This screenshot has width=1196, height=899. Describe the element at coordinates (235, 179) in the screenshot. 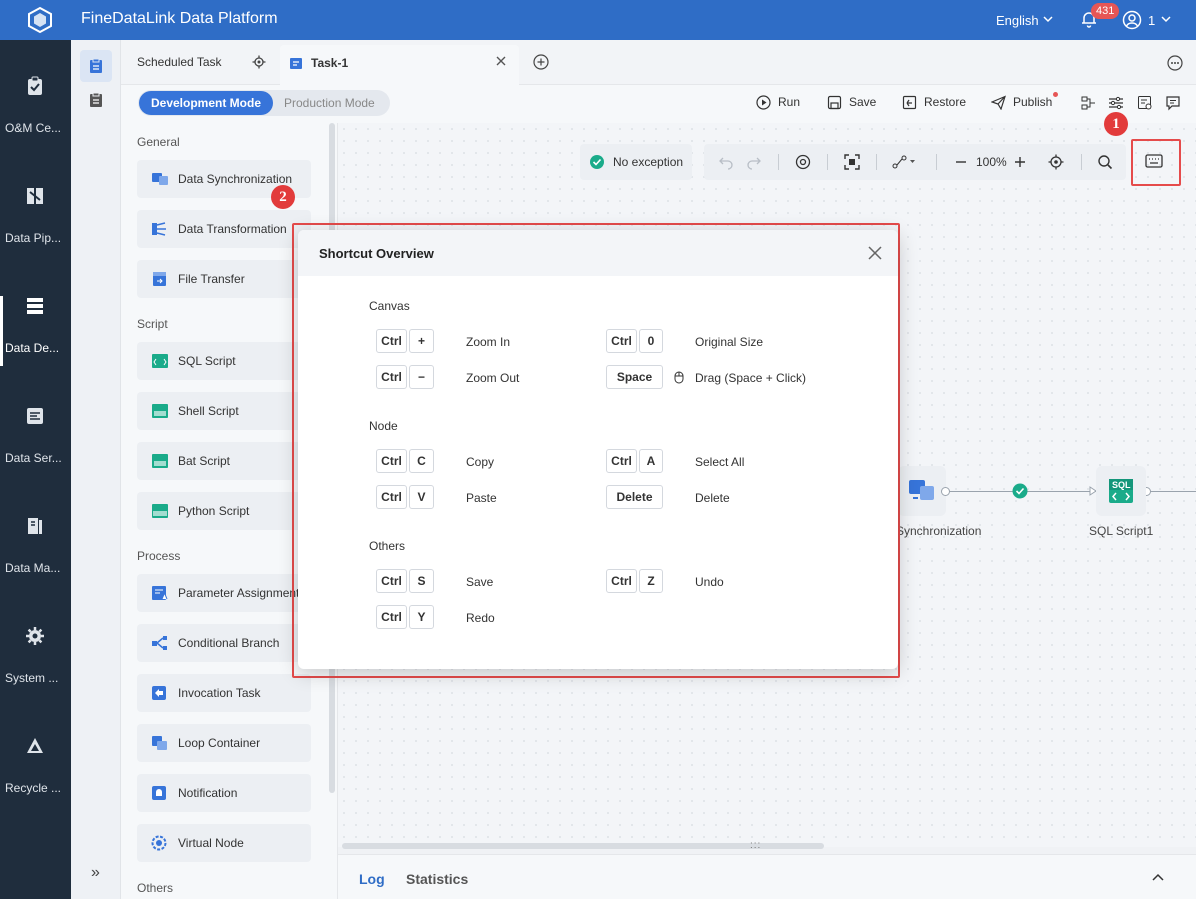

I see `node-label: Data Synchronization` at that location.